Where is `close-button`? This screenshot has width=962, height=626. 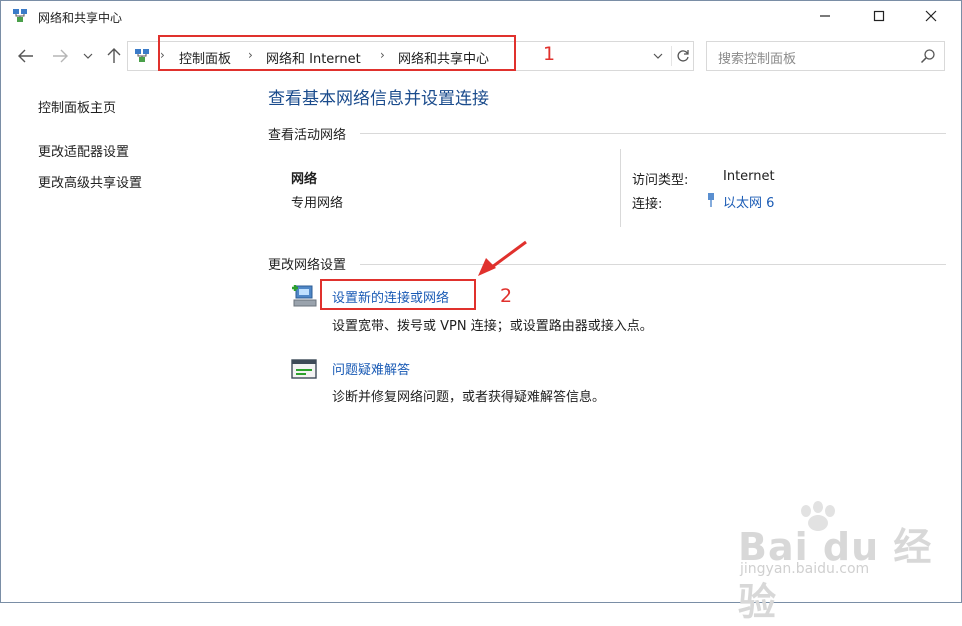
close-button is located at coordinates (931, 16).